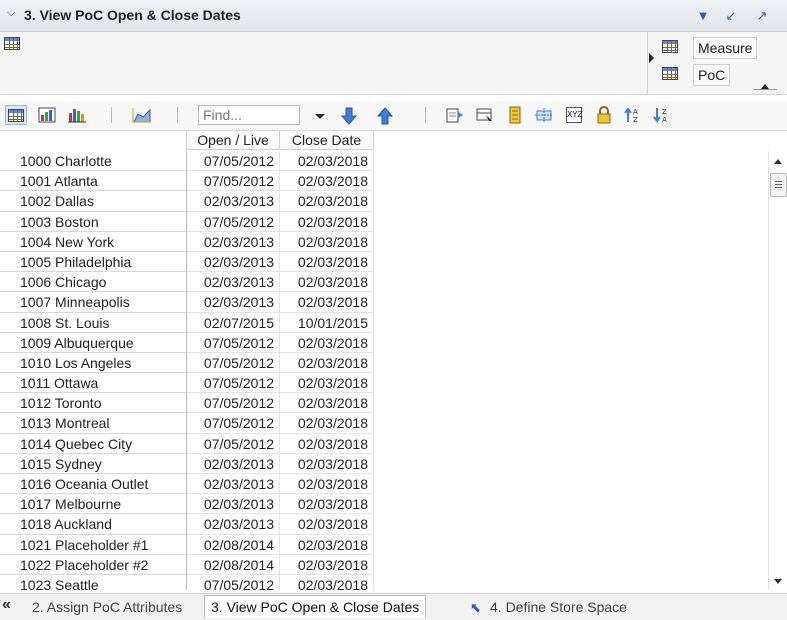 This screenshot has height=620, width=787. Describe the element at coordinates (6, 605) in the screenshot. I see `double-chevron-left-icon: «` at that location.